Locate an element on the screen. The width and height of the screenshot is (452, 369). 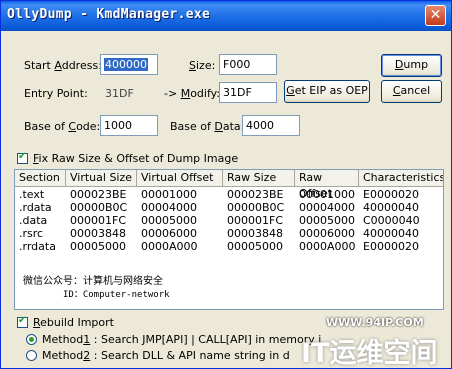
column-header-characteristics: Characteristics is located at coordinates (401, 178).